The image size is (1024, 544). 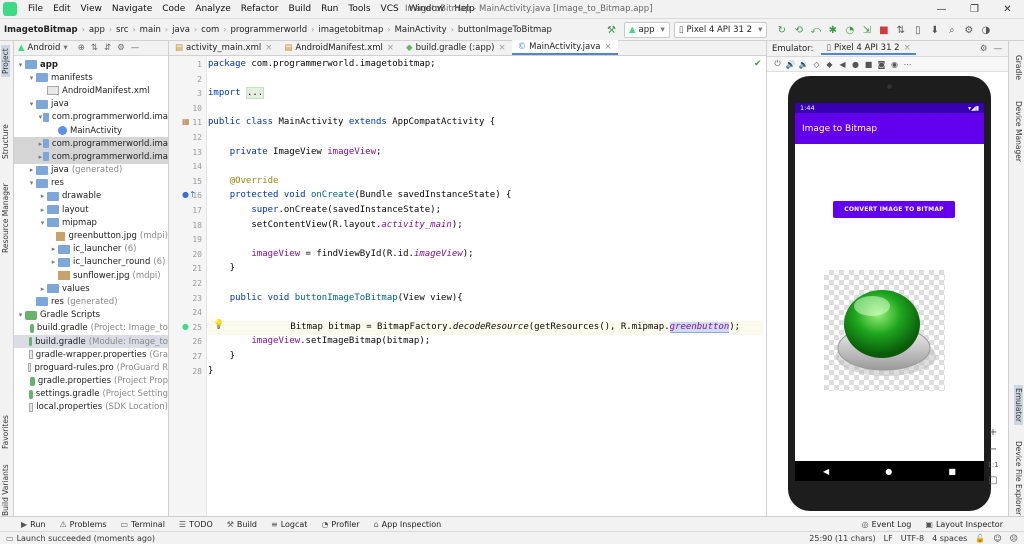 What do you see at coordinates (91, 209) in the screenshot?
I see `tree-item: ▸ layout` at bounding box center [91, 209].